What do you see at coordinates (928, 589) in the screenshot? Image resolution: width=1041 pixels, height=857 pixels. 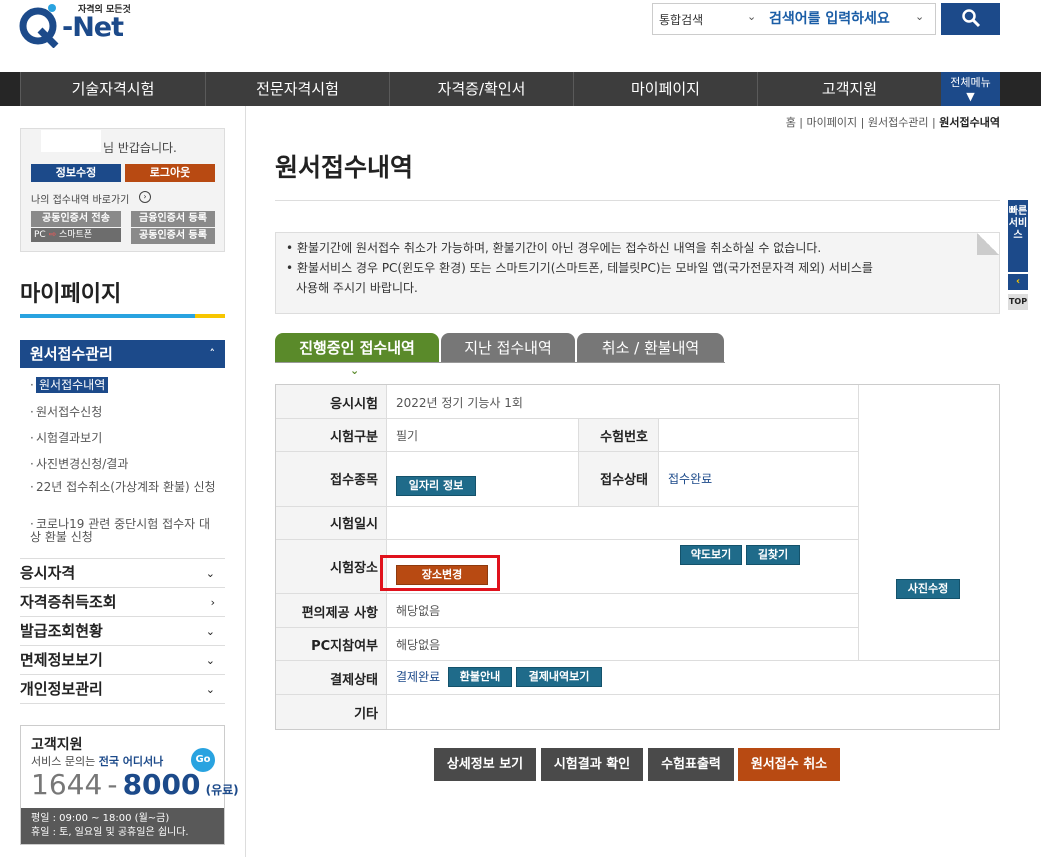 I see `photo-edit-button: 사진수정` at bounding box center [928, 589].